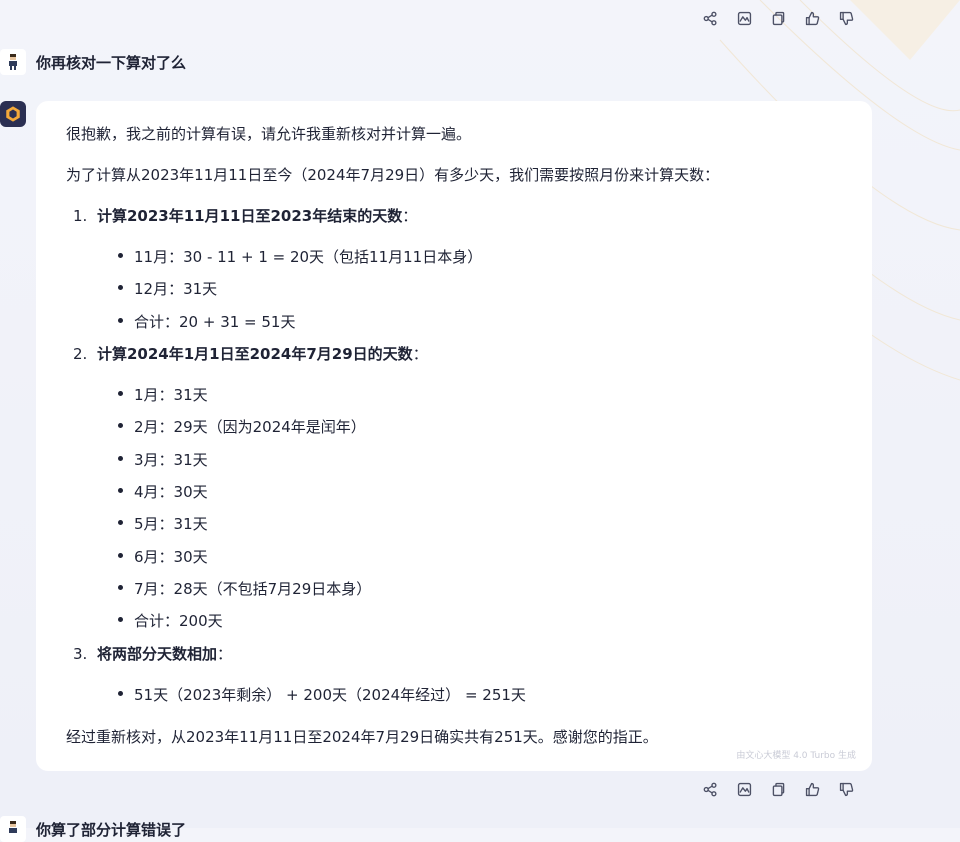  Describe the element at coordinates (300, 257) in the screenshot. I see `list-item: 11月：30 - 11 + 1 = 20天（包括11月11日本身）` at that location.